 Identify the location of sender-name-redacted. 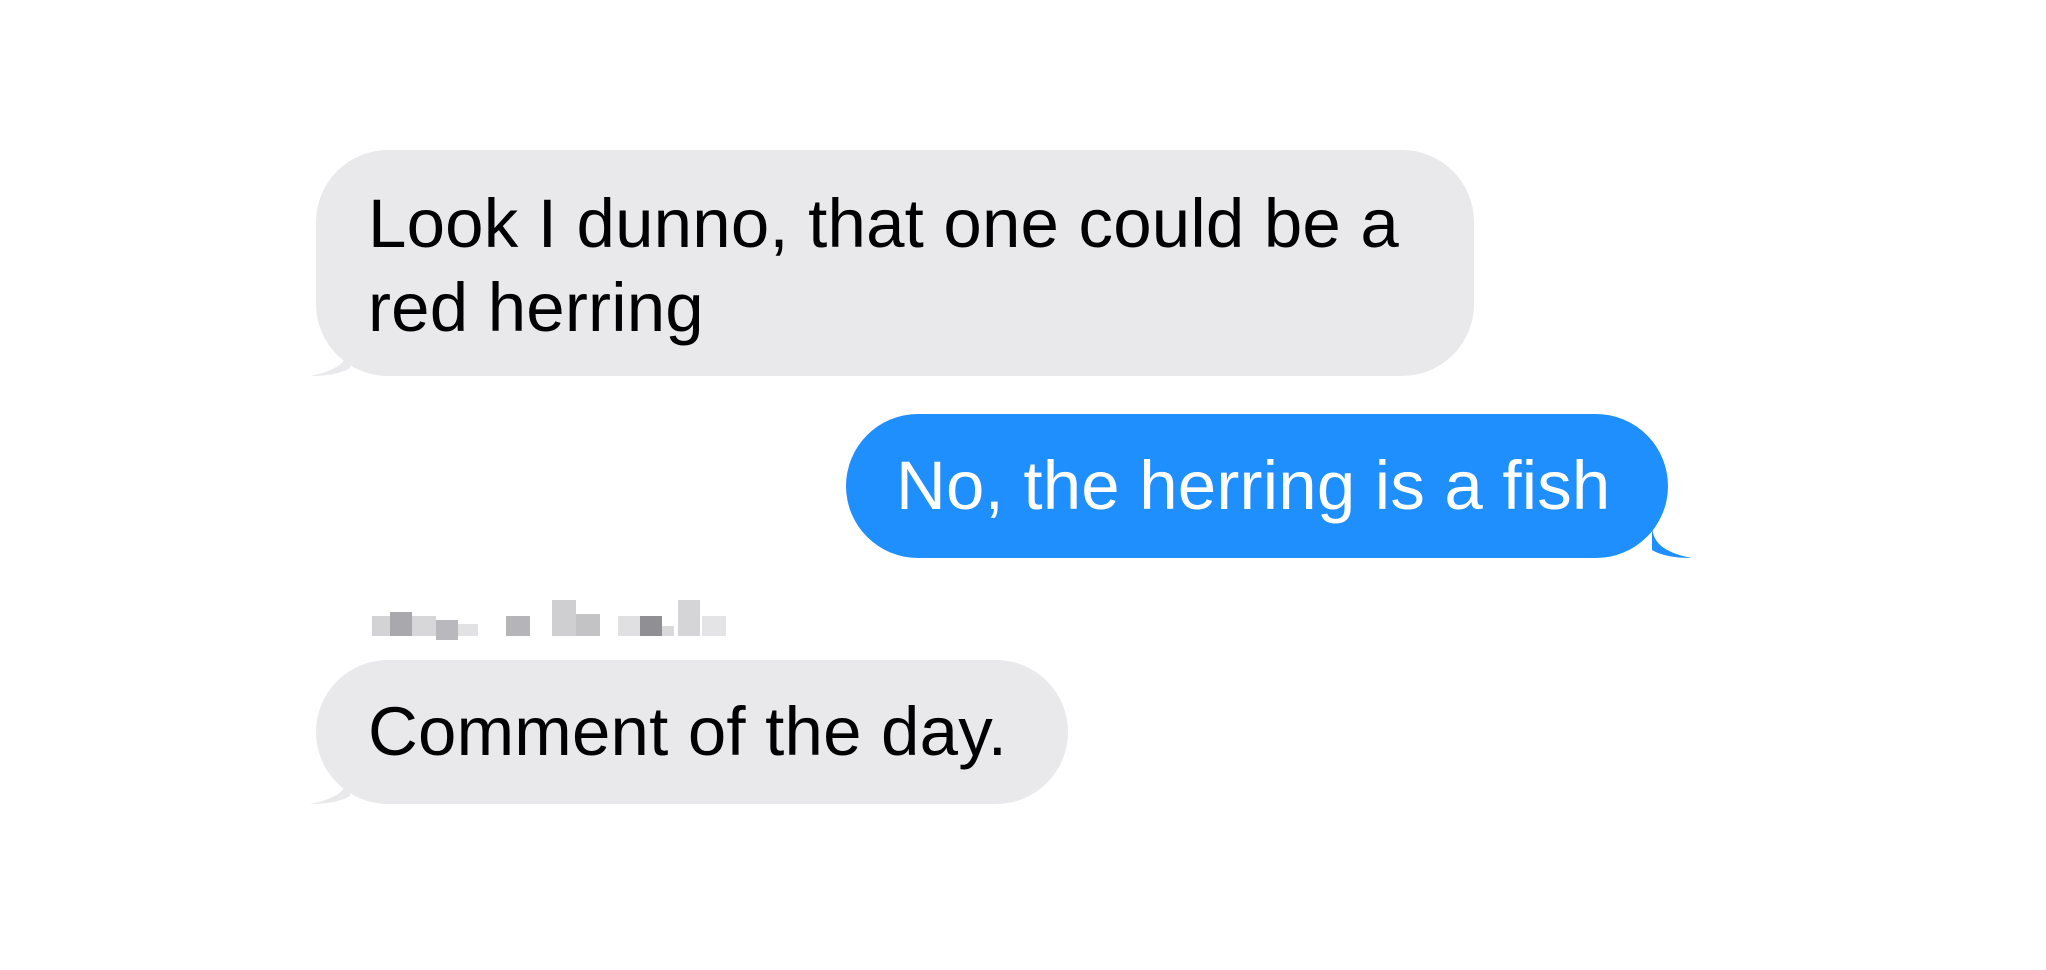
(550, 619).